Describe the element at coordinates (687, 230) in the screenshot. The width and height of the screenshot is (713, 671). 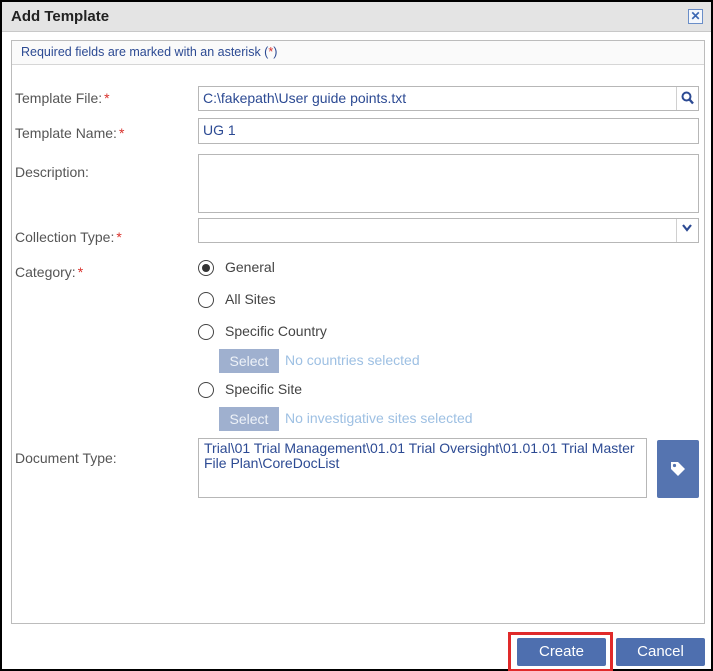
I see `chevron-down-icon` at that location.